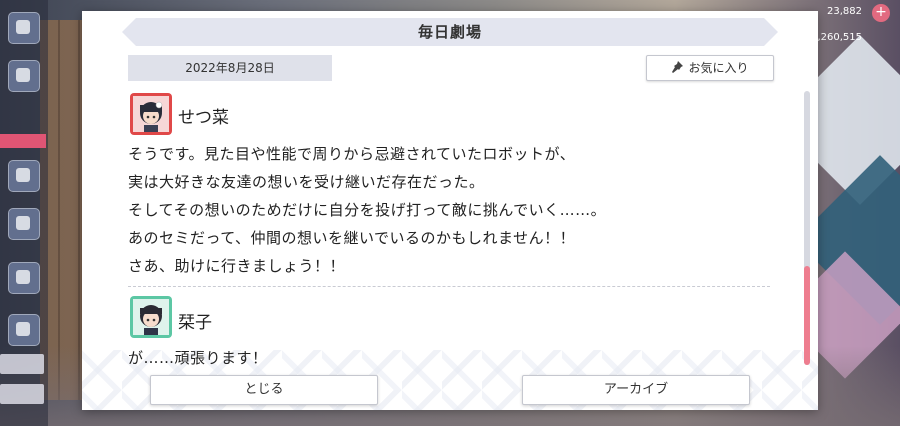 The image size is (900, 426). What do you see at coordinates (807, 315) in the screenshot?
I see `scrollbar-thumb` at bounding box center [807, 315].